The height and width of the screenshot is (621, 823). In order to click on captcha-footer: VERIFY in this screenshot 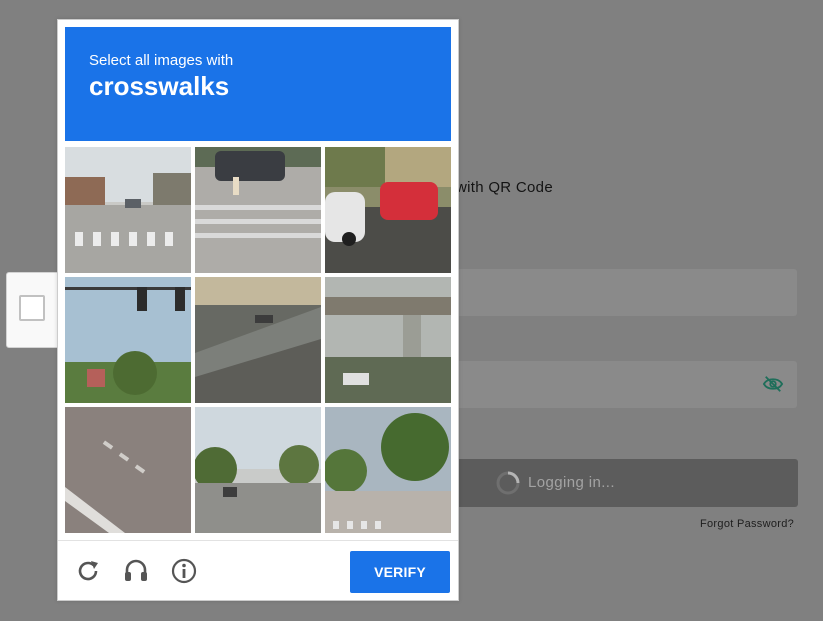, I will do `click(258, 571)`.